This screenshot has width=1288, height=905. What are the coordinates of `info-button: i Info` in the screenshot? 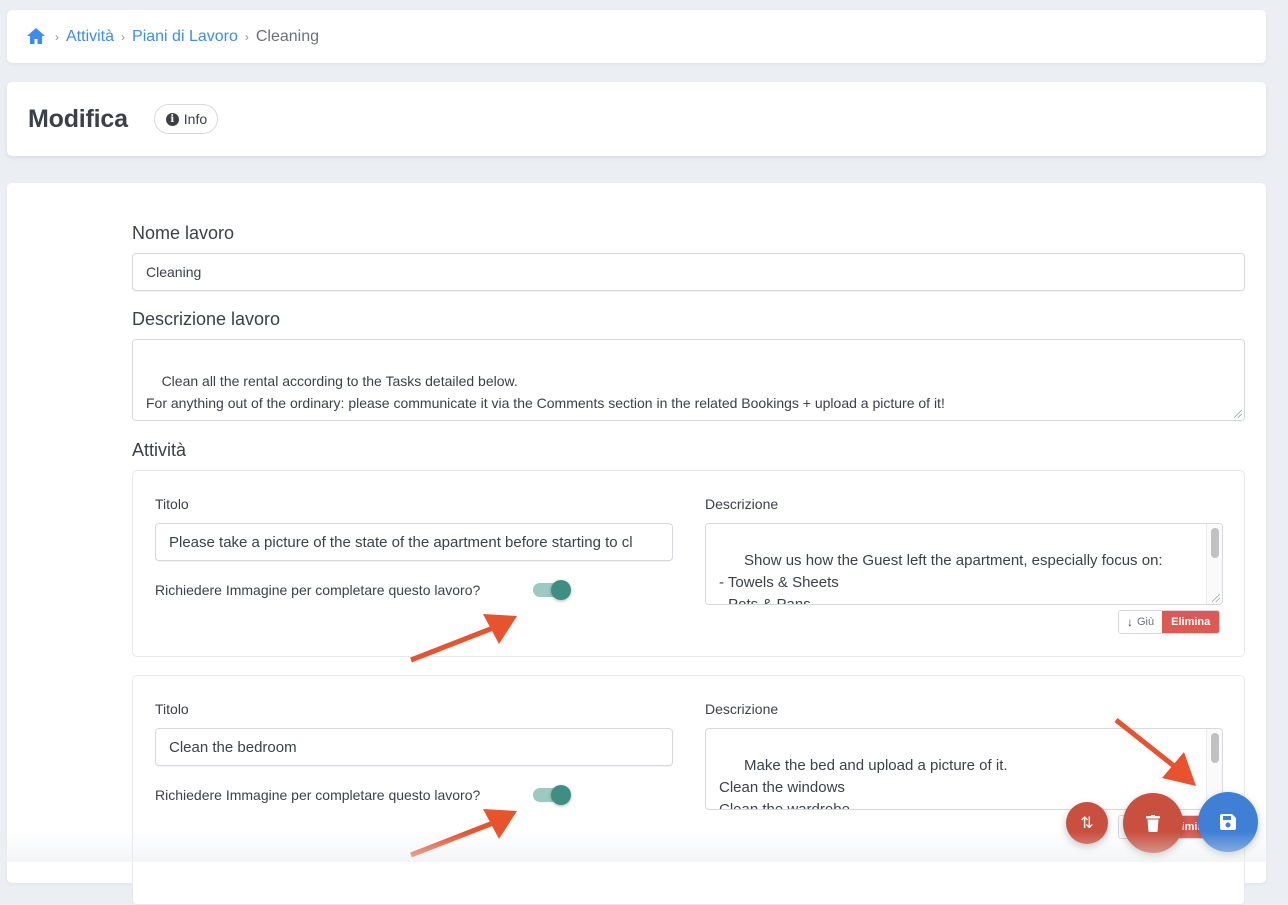 It's located at (186, 119).